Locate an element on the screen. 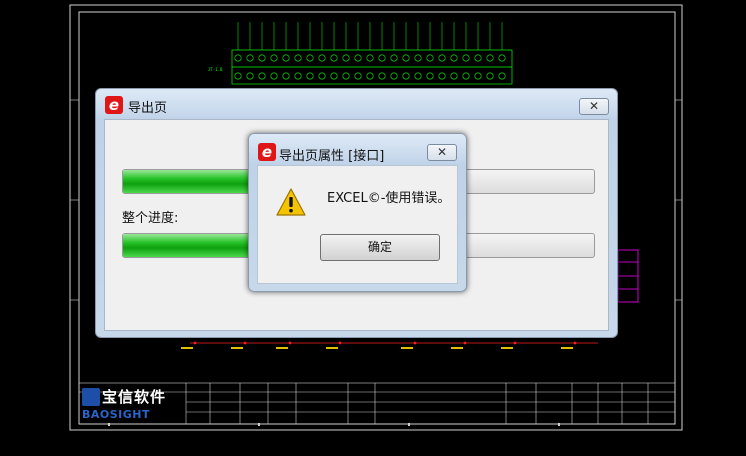 This screenshot has width=746, height=456. export-window-close-button: ✕ is located at coordinates (594, 106).